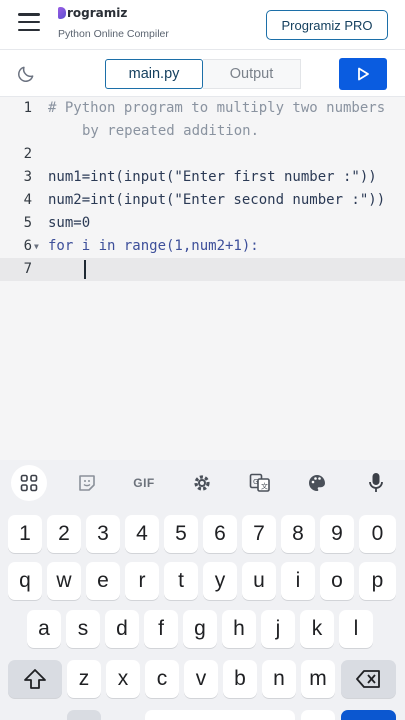 This screenshot has height=720, width=405. Describe the element at coordinates (317, 483) in the screenshot. I see `palette-icon` at that location.